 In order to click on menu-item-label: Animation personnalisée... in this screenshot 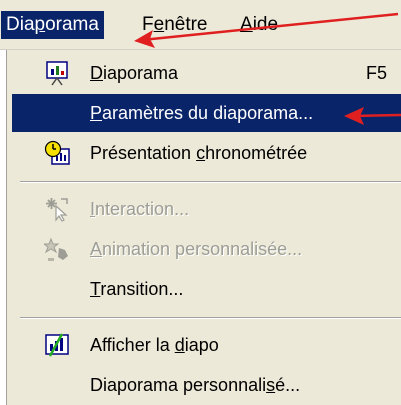, I will do `click(196, 249)`.